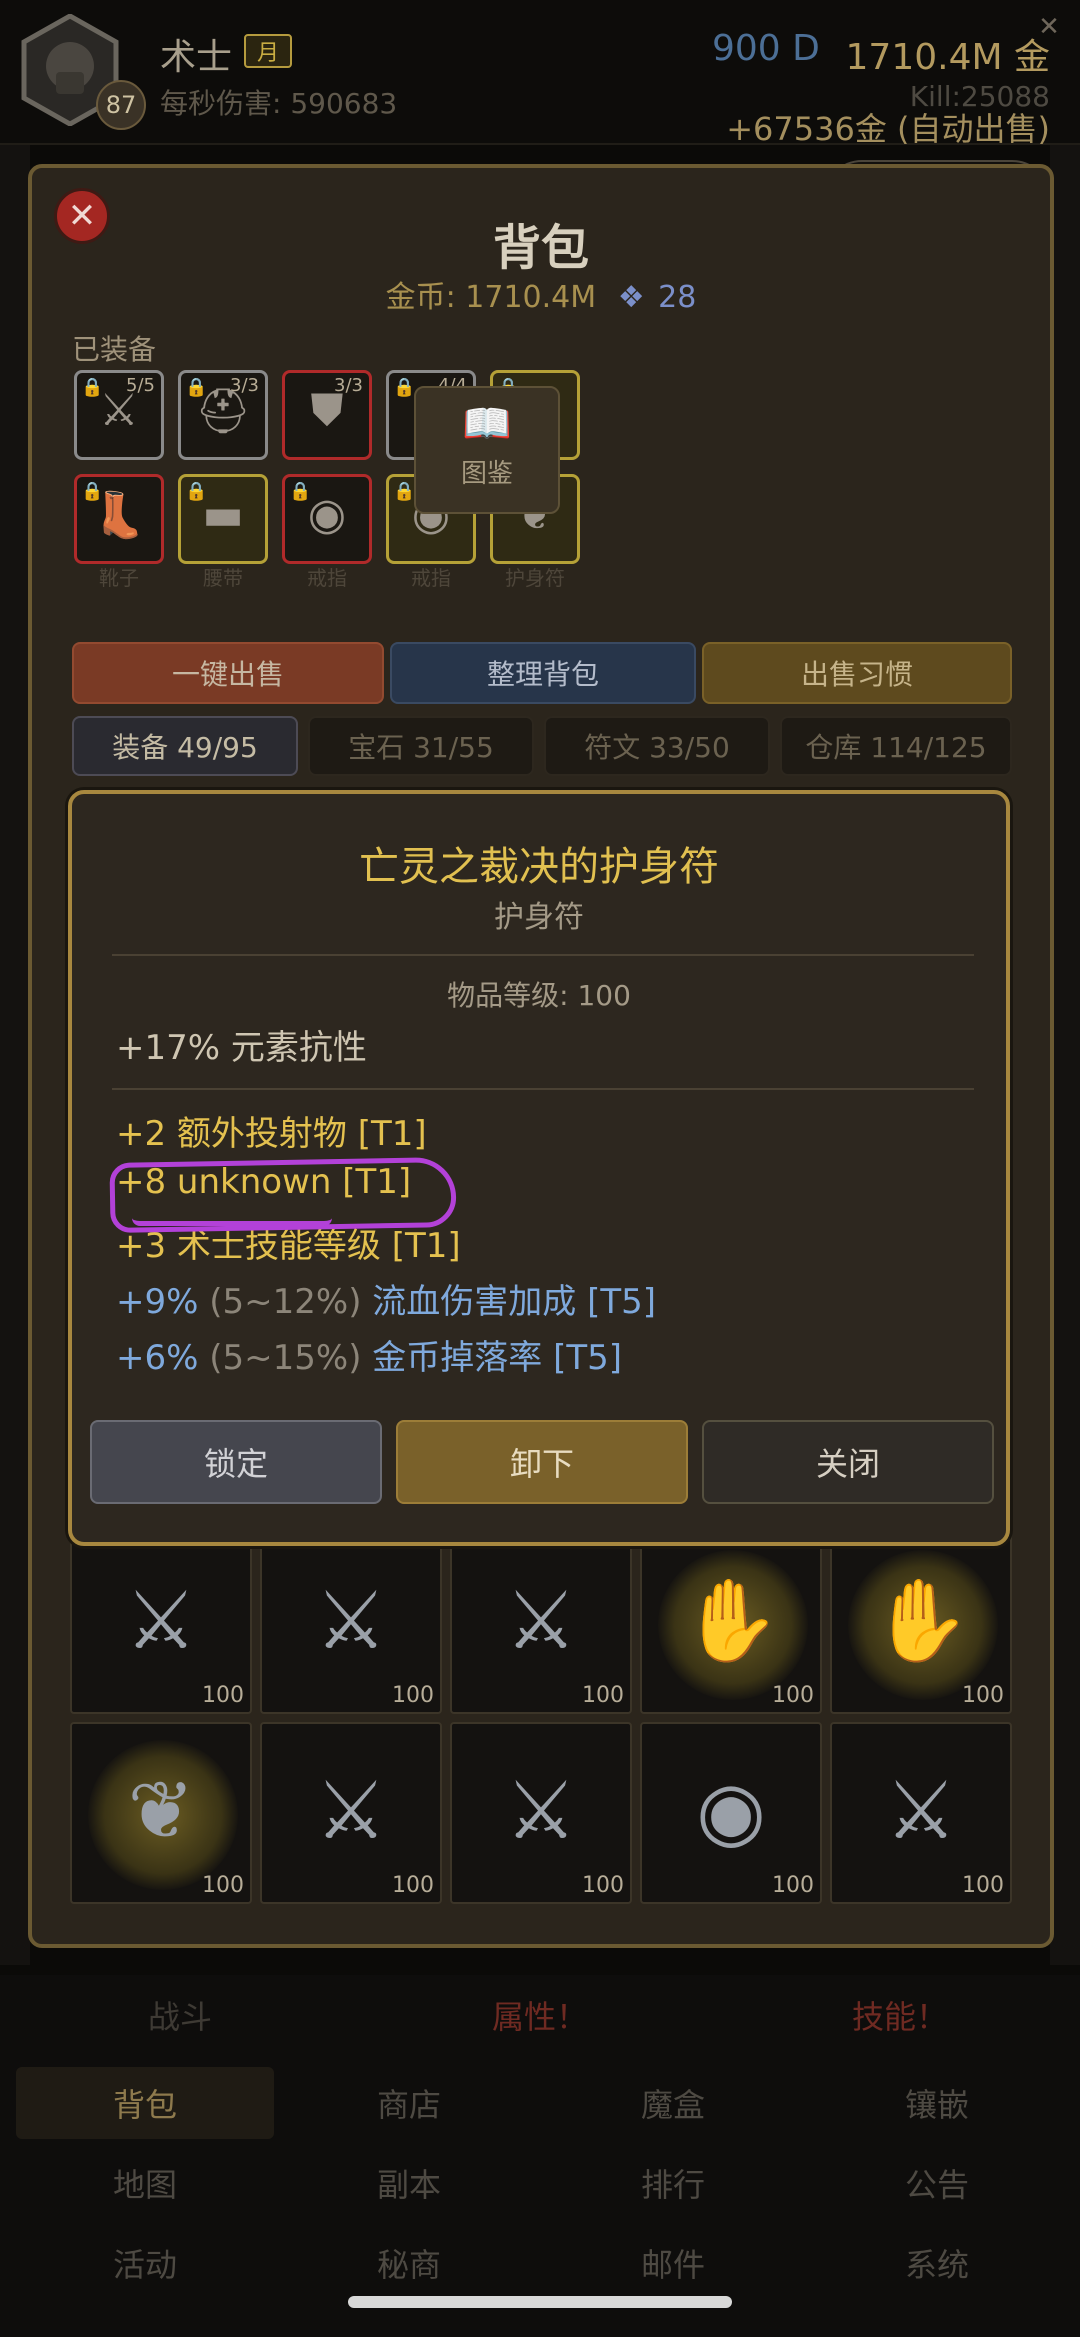 The height and width of the screenshot is (2337, 1080). What do you see at coordinates (196, 57) in the screenshot?
I see `player-class-name: 术士` at bounding box center [196, 57].